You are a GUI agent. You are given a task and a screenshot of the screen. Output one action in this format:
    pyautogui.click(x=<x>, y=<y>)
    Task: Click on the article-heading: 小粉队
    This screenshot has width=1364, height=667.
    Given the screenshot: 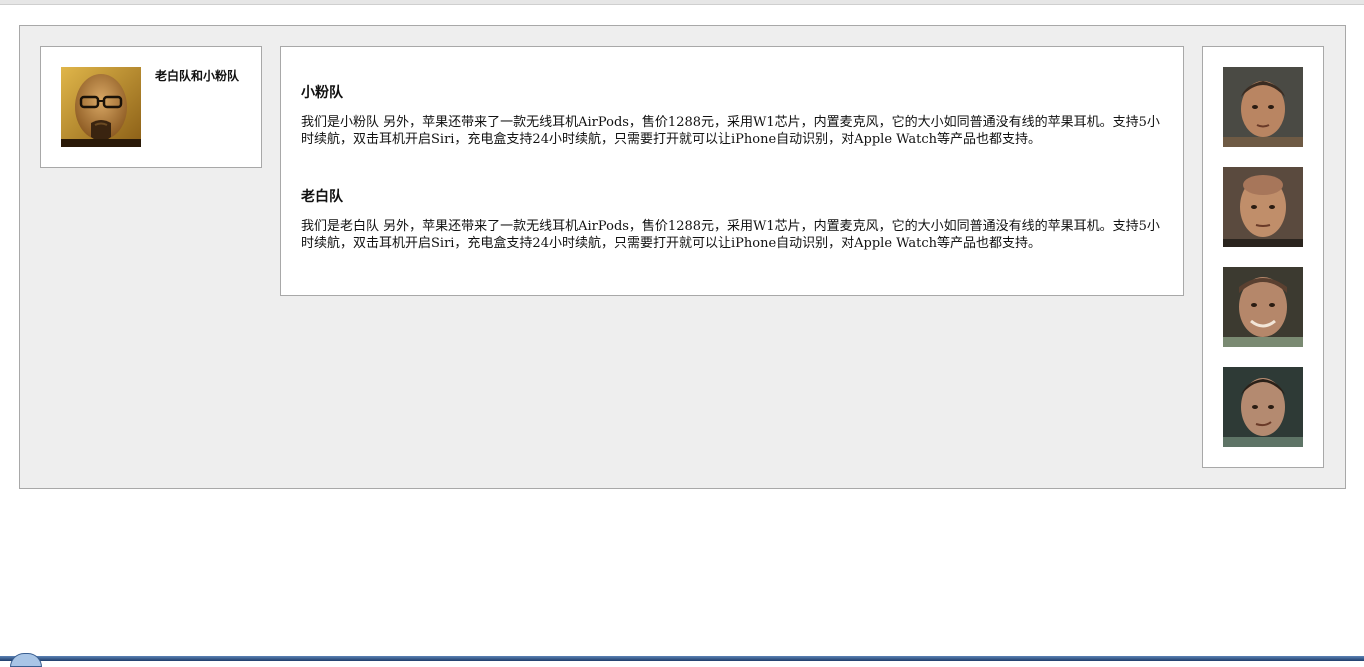 What is the action you would take?
    pyautogui.click(x=322, y=93)
    